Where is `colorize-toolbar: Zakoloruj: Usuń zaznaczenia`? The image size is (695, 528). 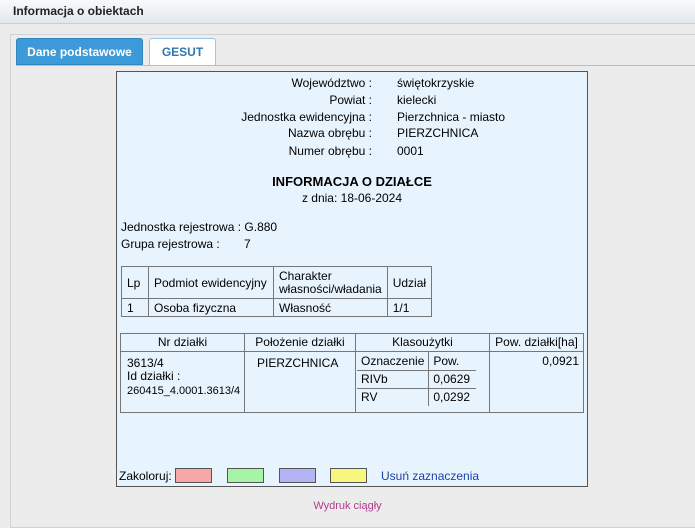 colorize-toolbar: Zakoloruj: Usuń zaznaczenia is located at coordinates (352, 477).